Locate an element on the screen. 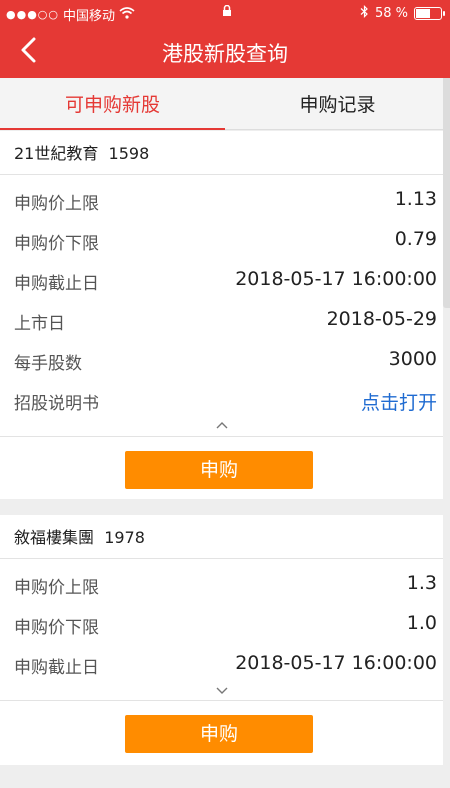 The height and width of the screenshot is (788, 450). tab-available-ipos: 可申购新股 is located at coordinates (112, 104).